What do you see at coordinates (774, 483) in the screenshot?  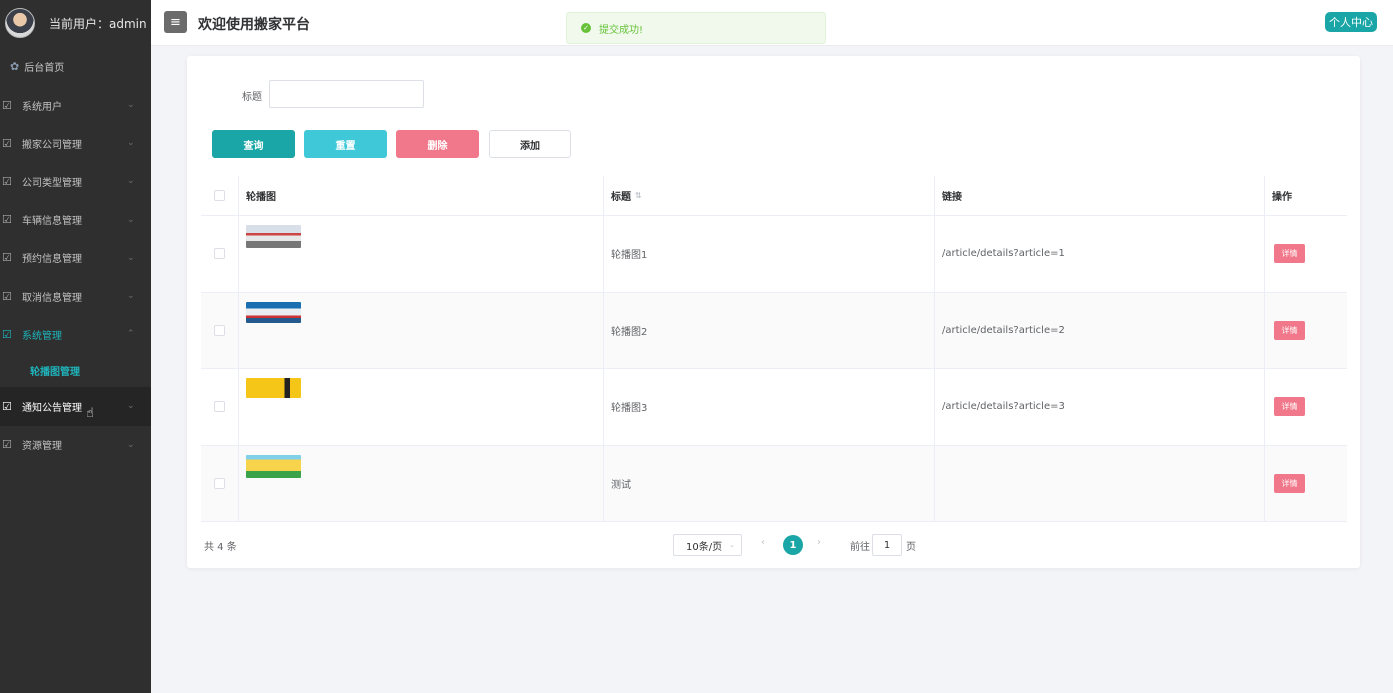 I see `table-row: 测试 详情` at bounding box center [774, 483].